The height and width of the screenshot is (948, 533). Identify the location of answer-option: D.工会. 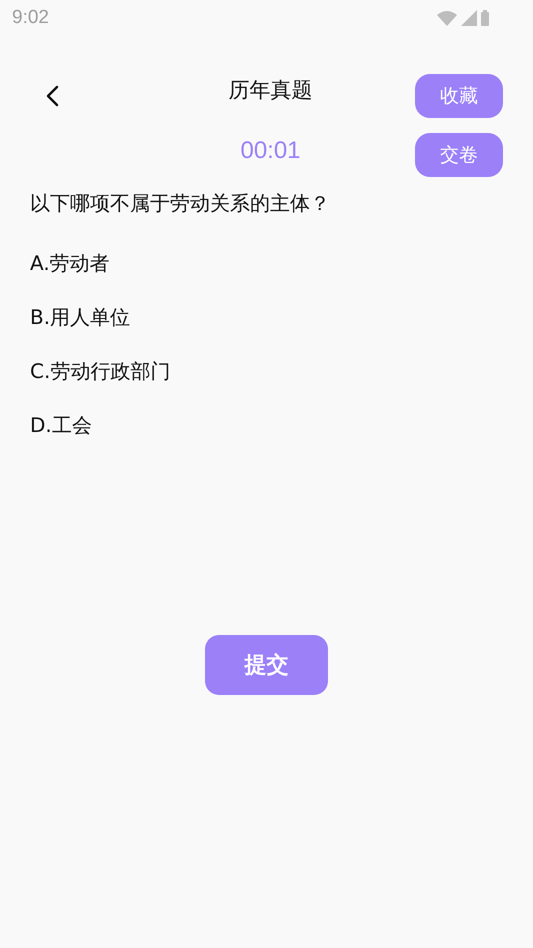
(61, 425).